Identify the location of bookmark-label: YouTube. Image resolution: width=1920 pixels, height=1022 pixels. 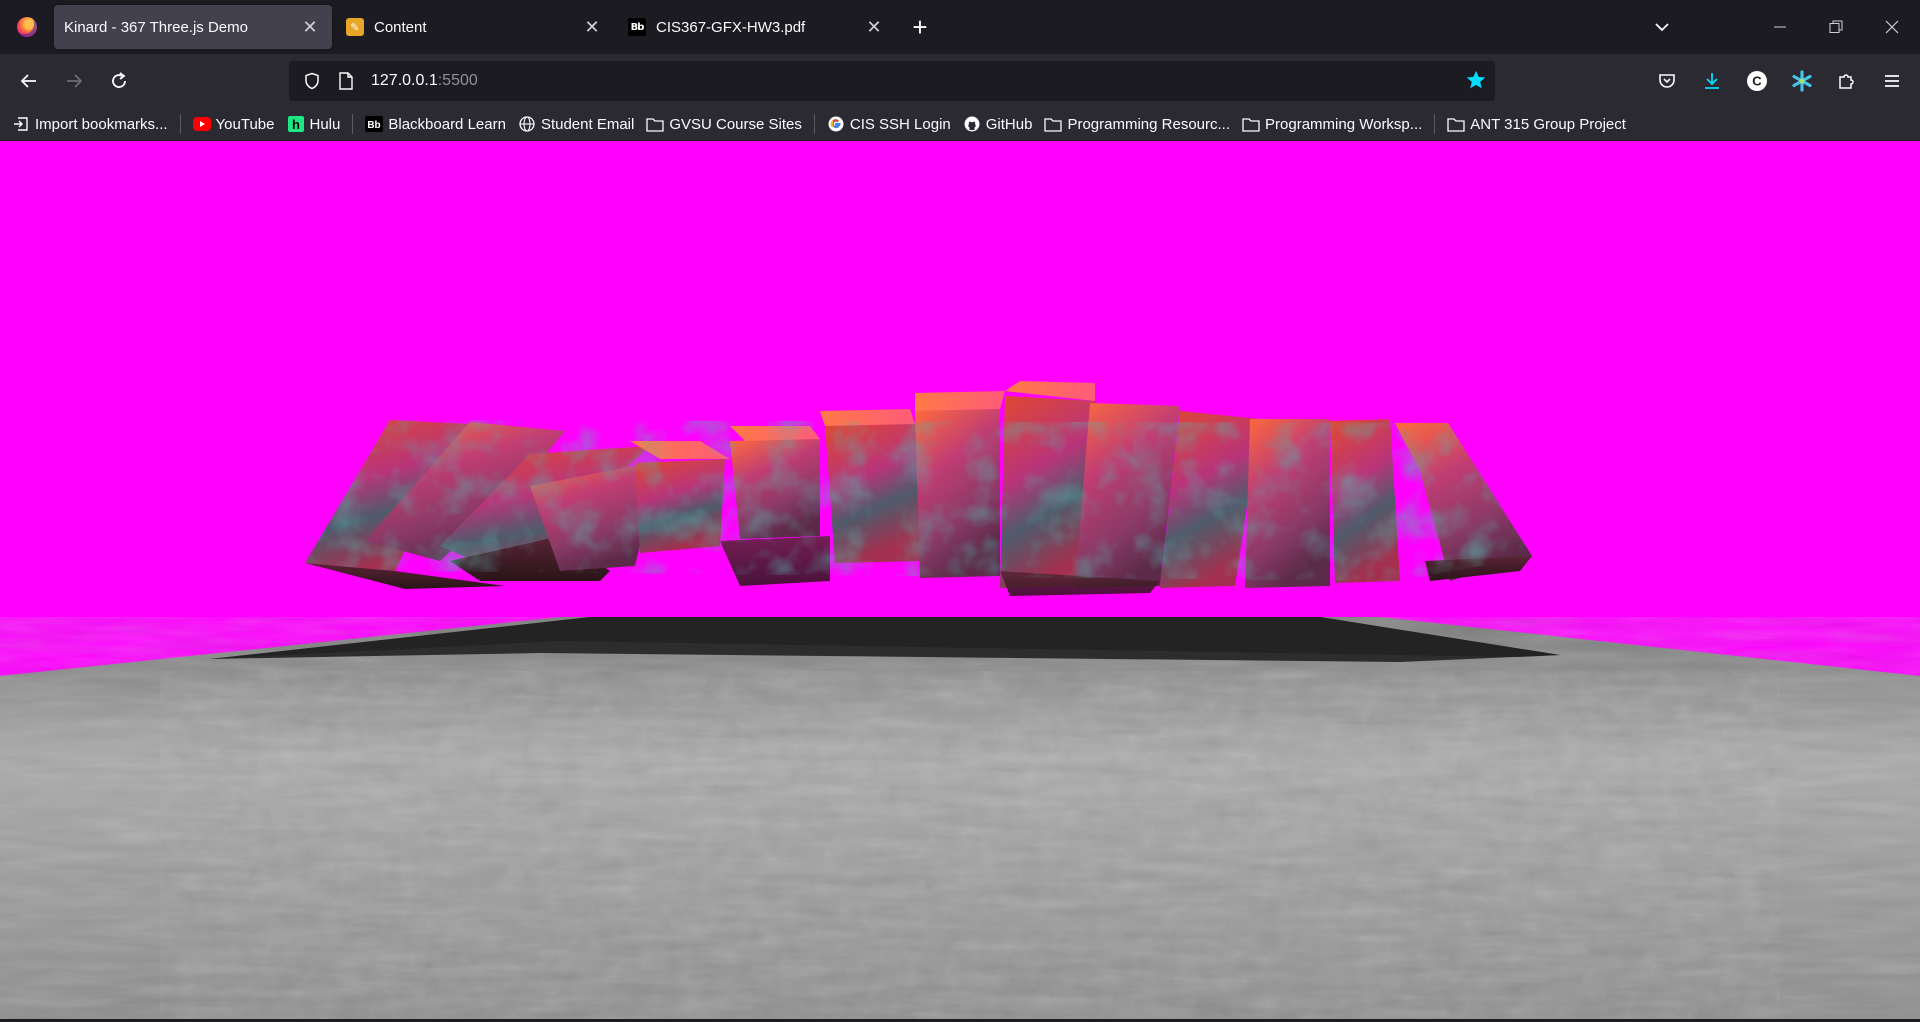
(245, 124).